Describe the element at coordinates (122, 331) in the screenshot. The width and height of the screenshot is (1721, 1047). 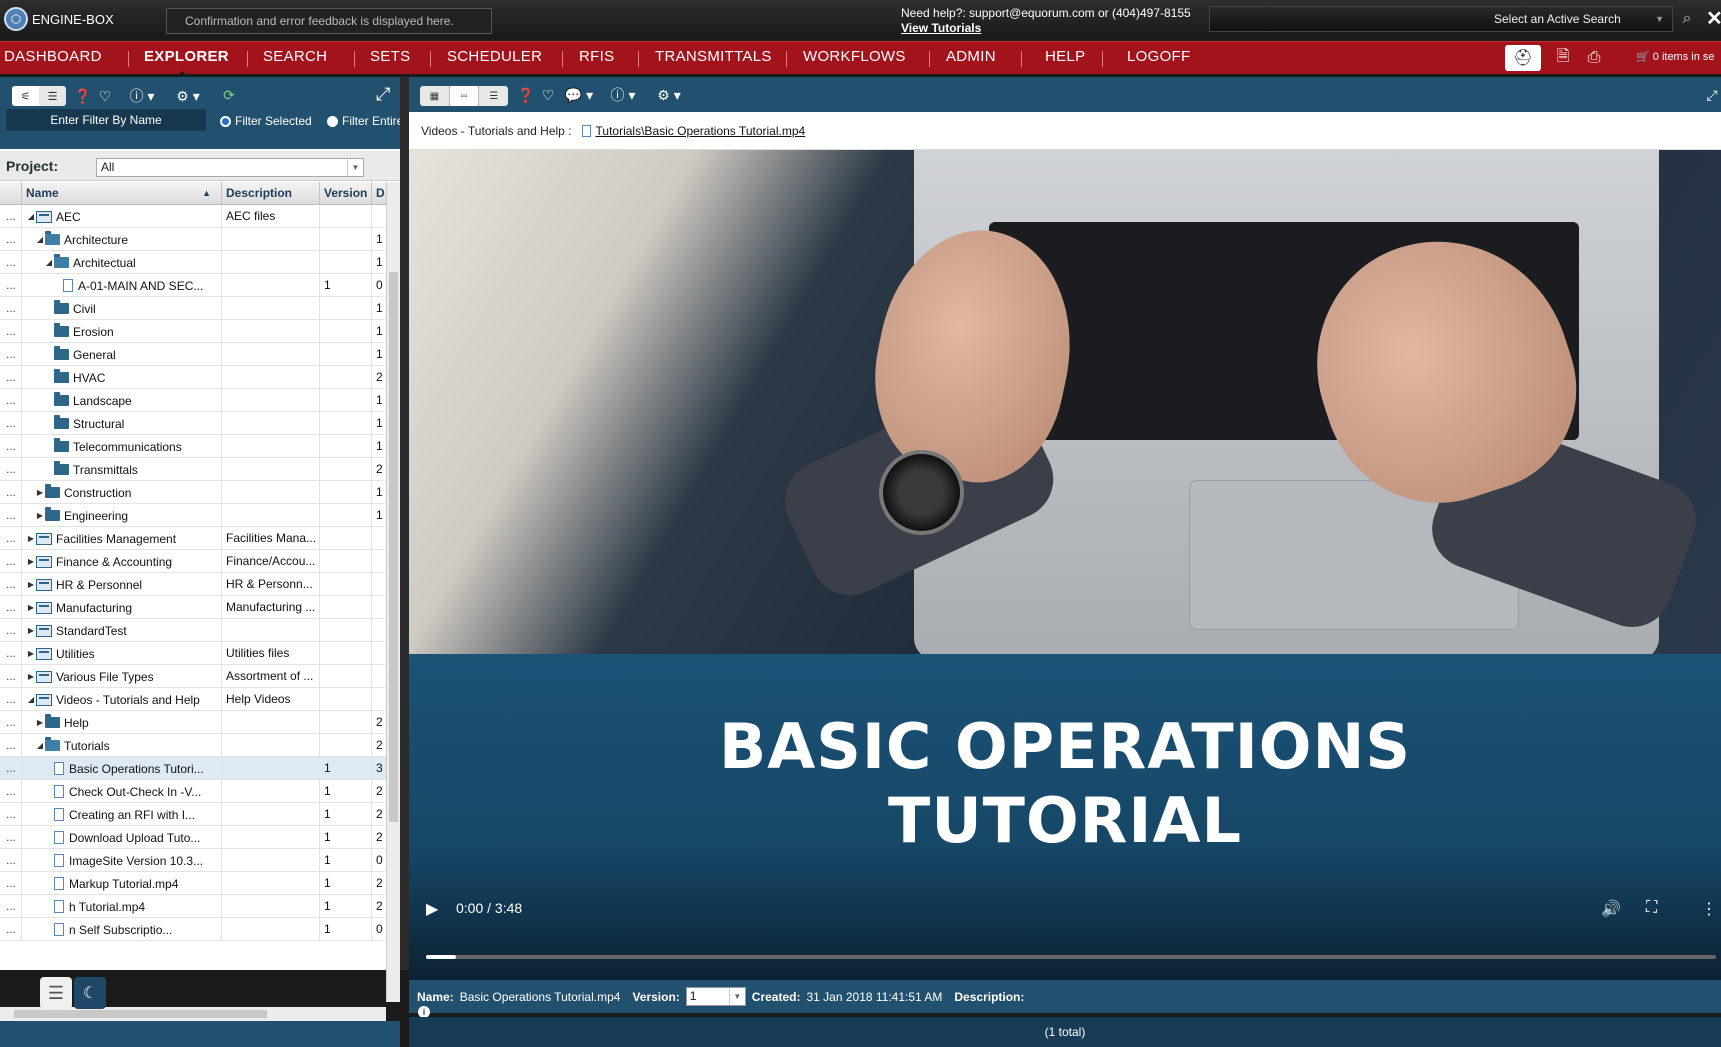
I see `row-name-cell: Erosion` at that location.